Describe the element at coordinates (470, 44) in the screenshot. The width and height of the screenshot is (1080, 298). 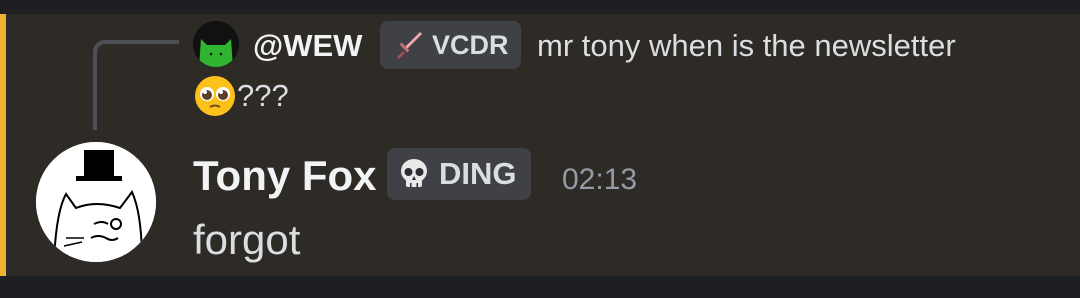
I see `reply-role-label: VCDR` at that location.